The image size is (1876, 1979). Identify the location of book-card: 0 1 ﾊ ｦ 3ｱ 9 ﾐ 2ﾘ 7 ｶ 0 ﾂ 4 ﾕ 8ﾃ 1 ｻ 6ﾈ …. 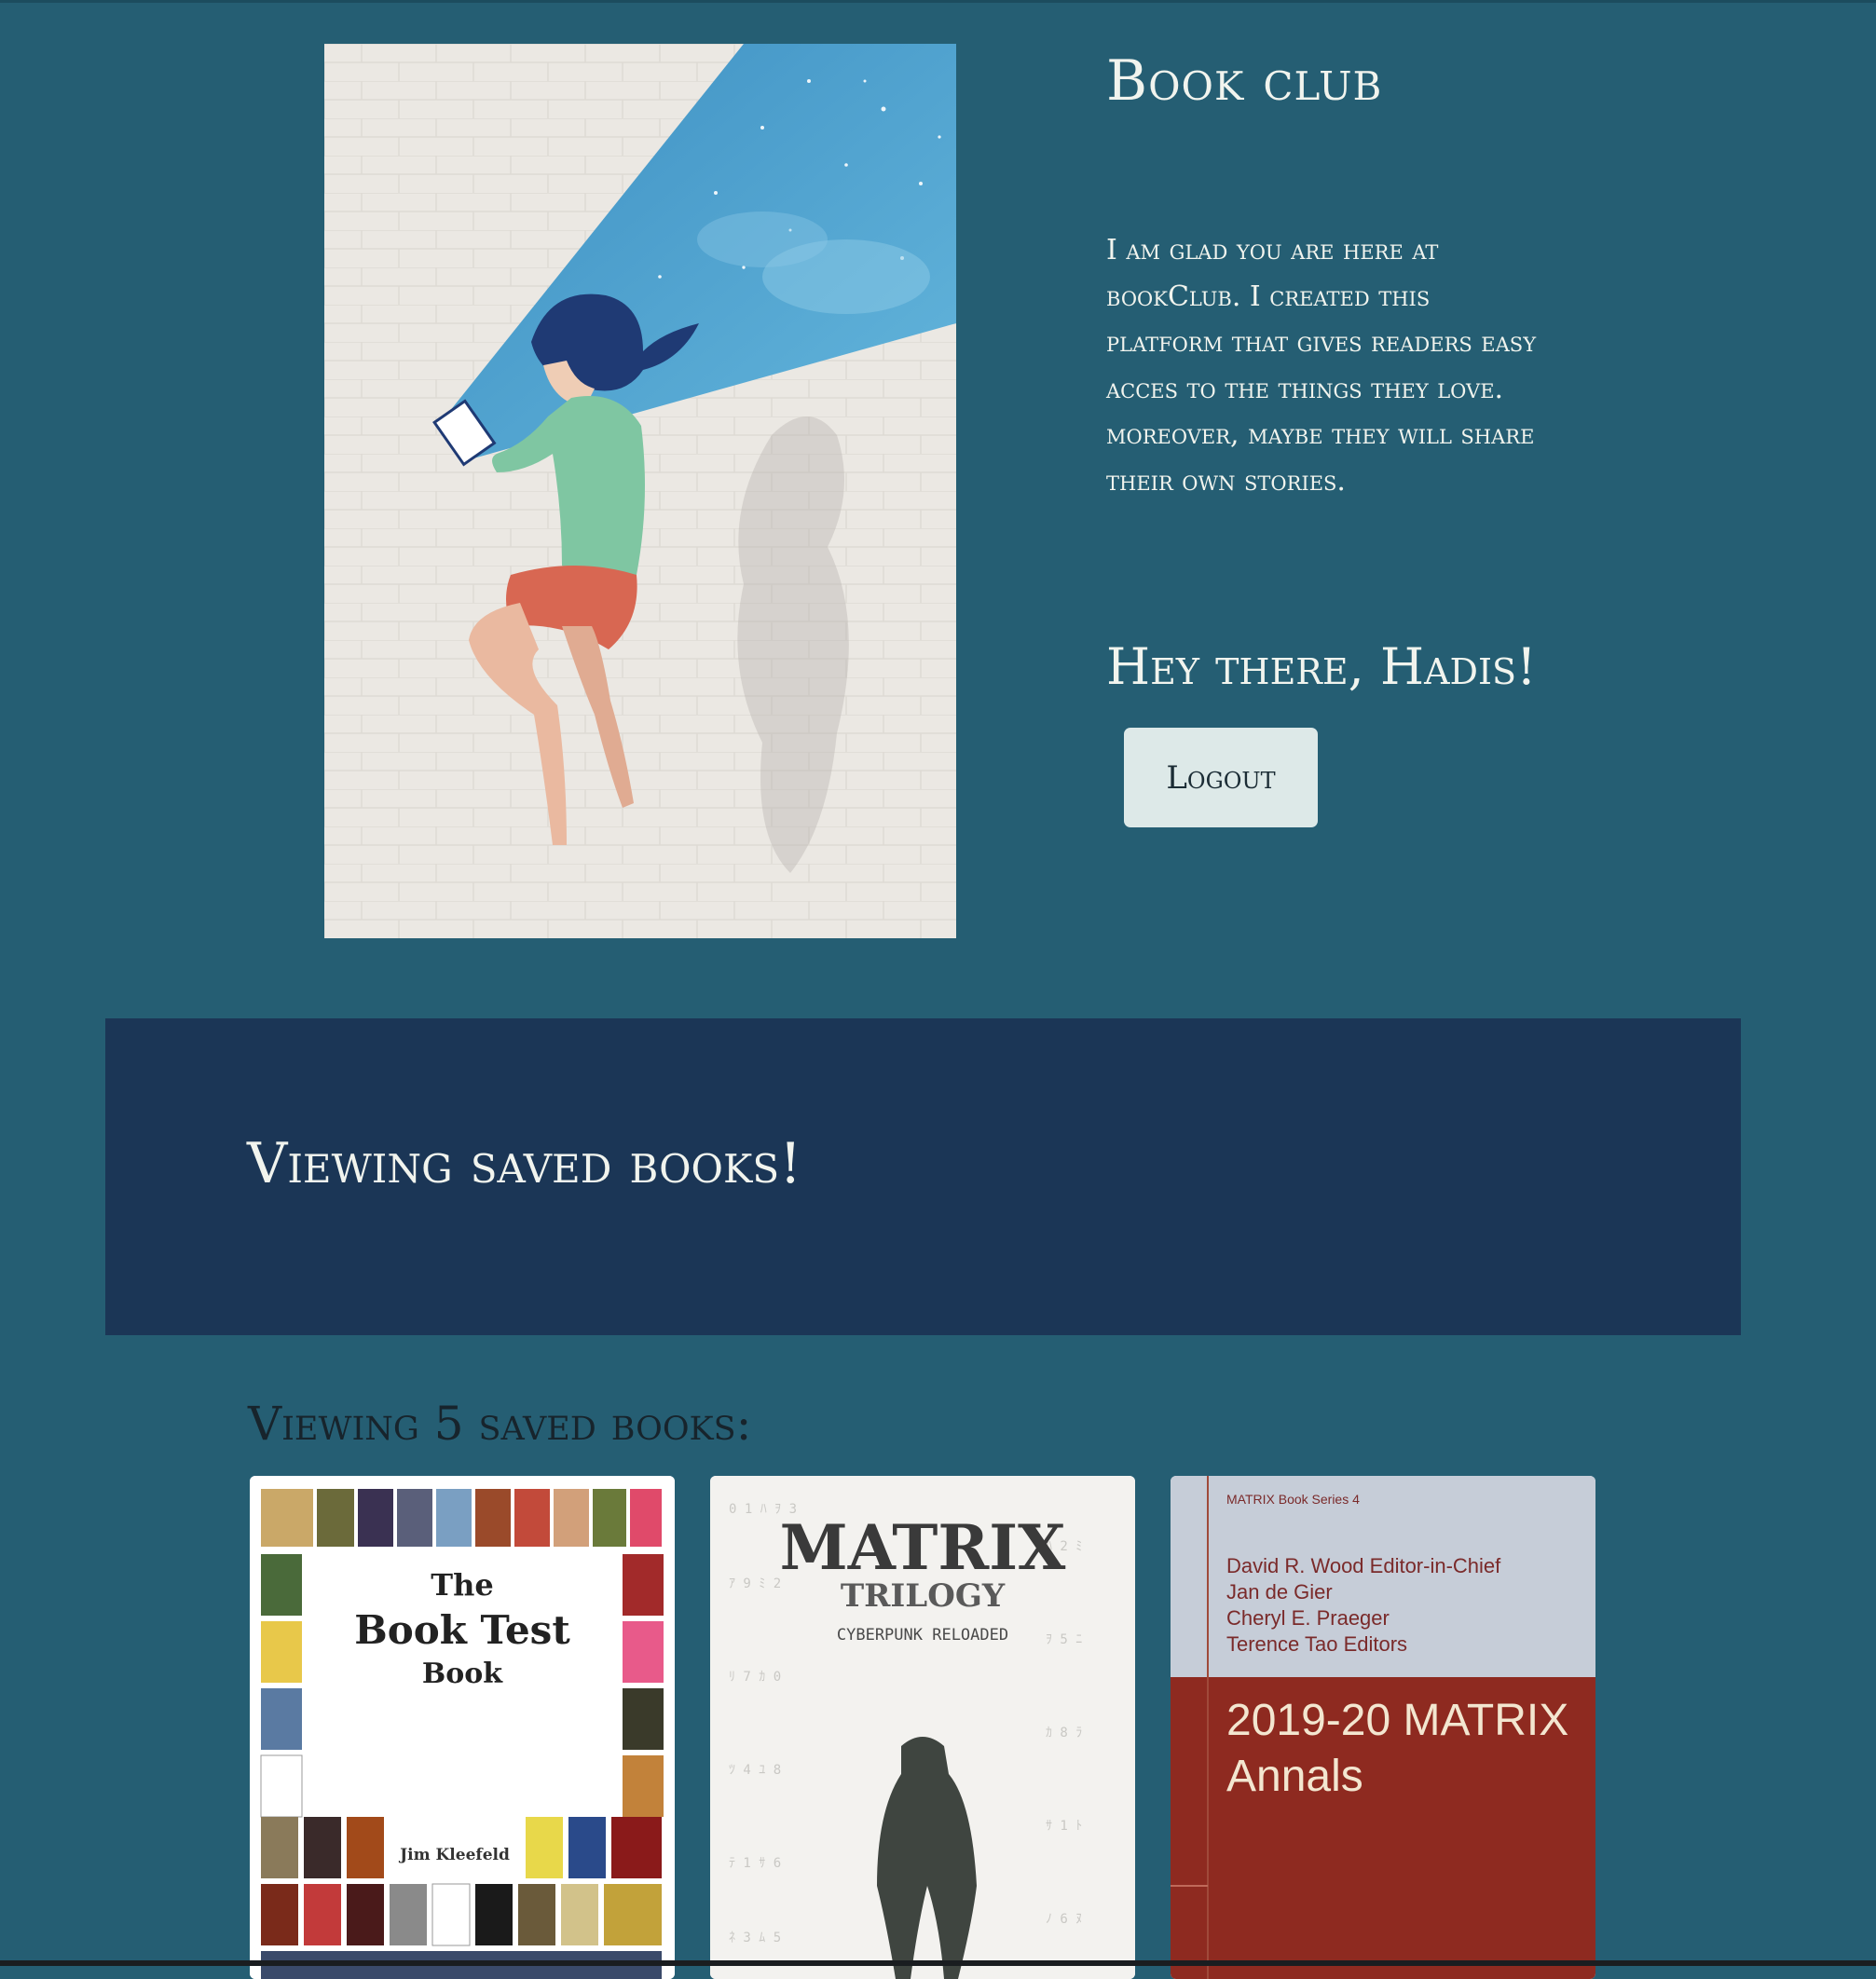
(922, 1727).